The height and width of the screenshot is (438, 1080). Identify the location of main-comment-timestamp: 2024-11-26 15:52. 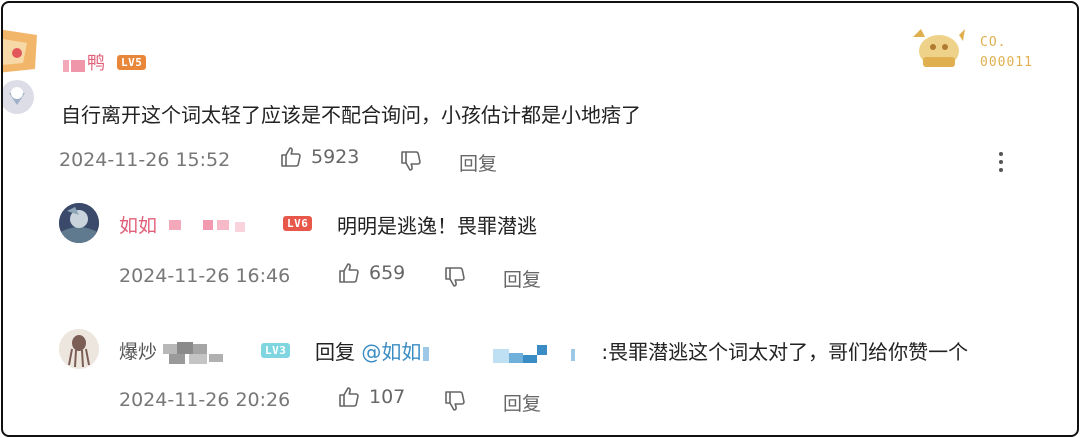
(145, 160).